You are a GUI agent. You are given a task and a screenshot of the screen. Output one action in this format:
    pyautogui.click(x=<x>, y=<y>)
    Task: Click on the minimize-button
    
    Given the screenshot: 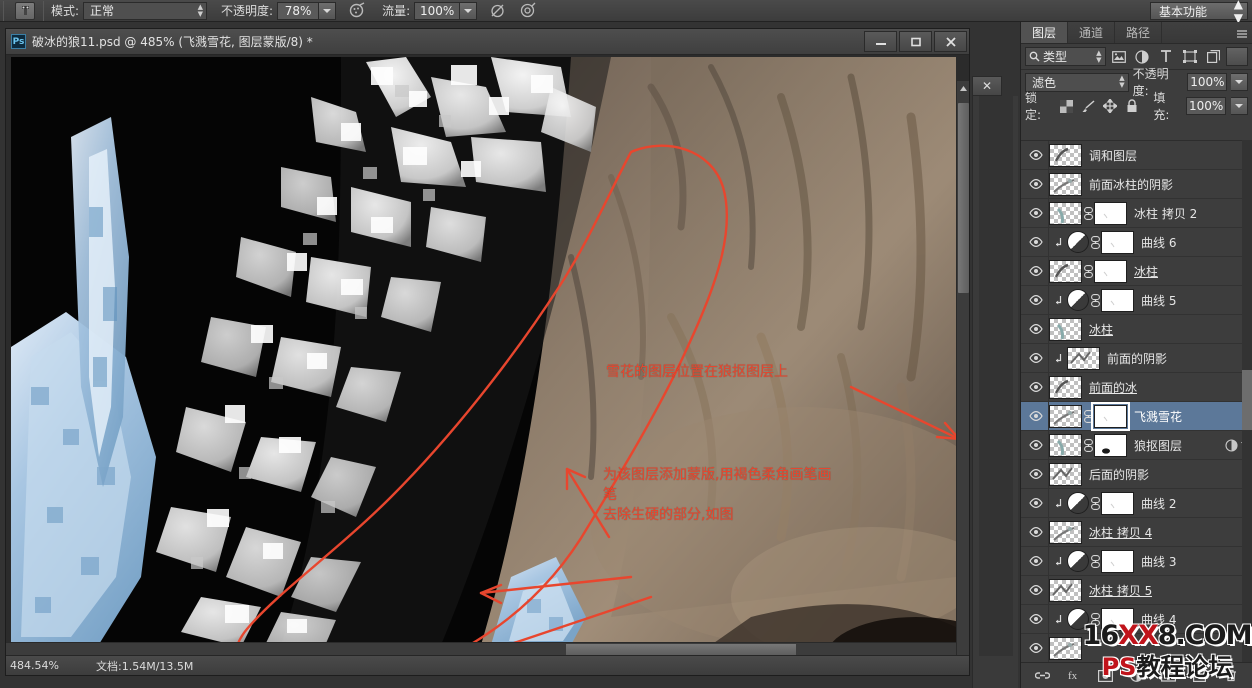 What is the action you would take?
    pyautogui.click(x=880, y=41)
    